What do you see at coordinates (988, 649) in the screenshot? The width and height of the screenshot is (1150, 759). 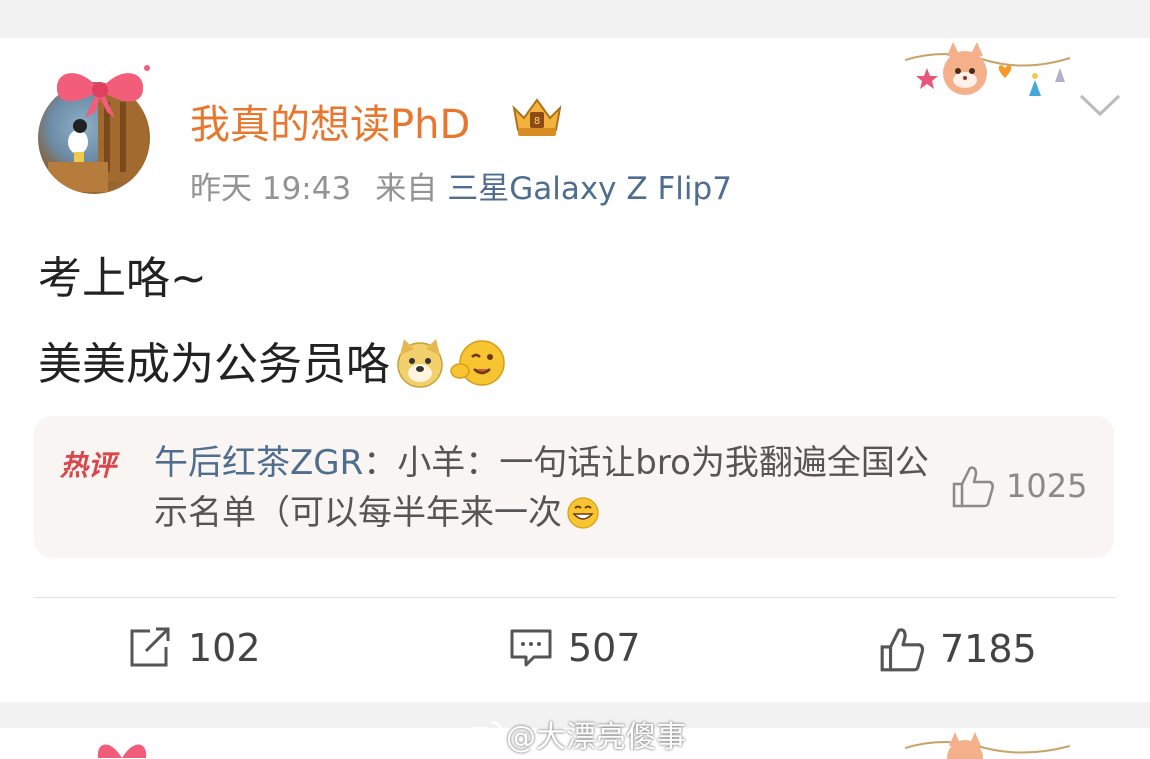 I see `like-count: 7185` at bounding box center [988, 649].